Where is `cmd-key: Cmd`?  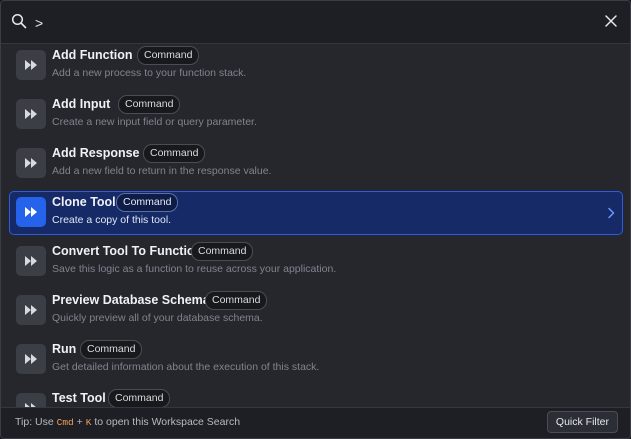
cmd-key: Cmd is located at coordinates (65, 422).